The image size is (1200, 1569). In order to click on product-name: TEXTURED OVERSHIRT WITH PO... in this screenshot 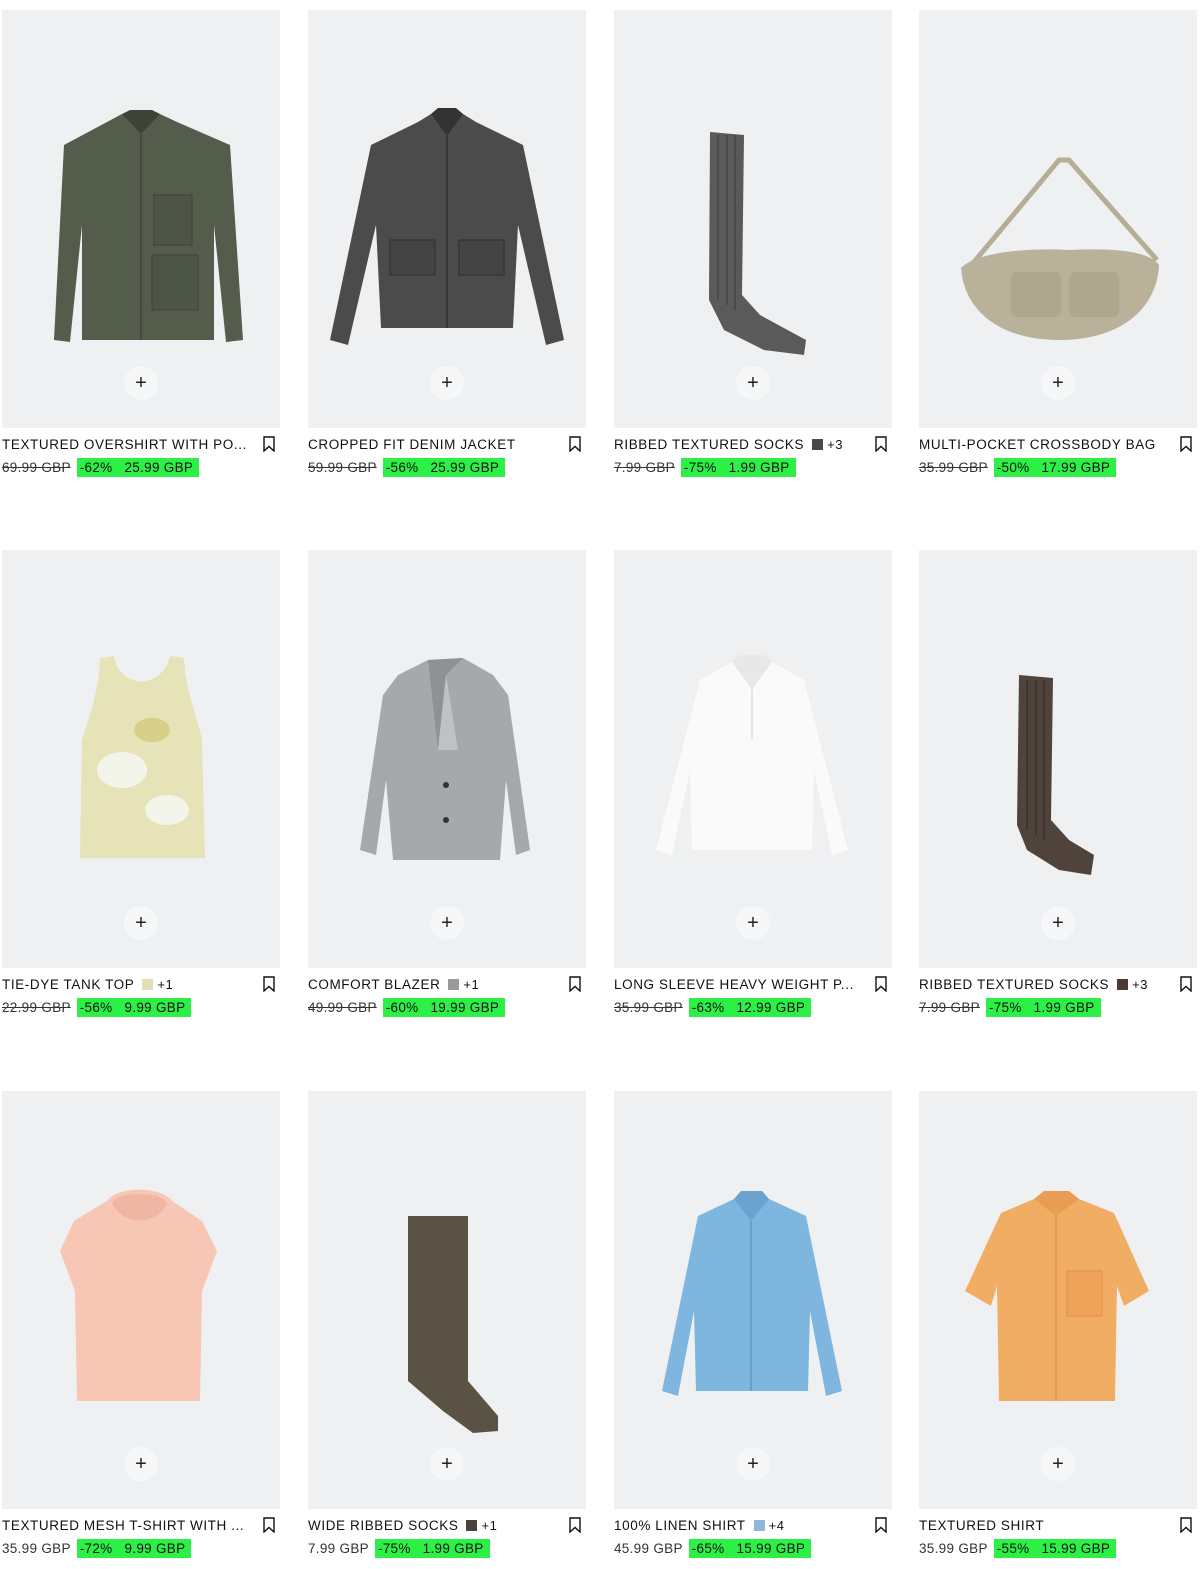, I will do `click(124, 444)`.